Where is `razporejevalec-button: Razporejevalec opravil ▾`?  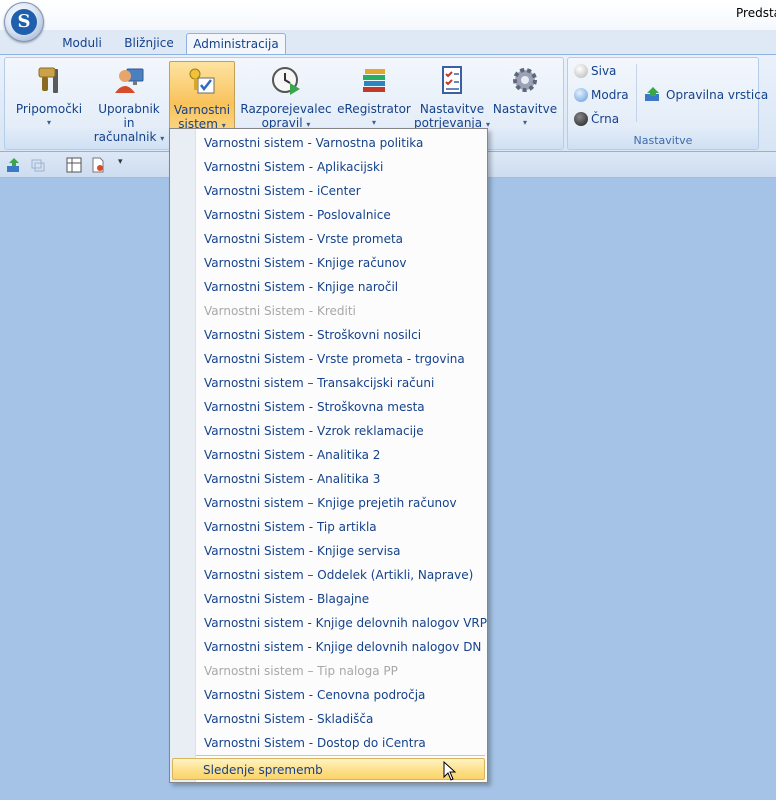 razporejevalec-button: Razporejevalec opravil ▾ is located at coordinates (286, 96).